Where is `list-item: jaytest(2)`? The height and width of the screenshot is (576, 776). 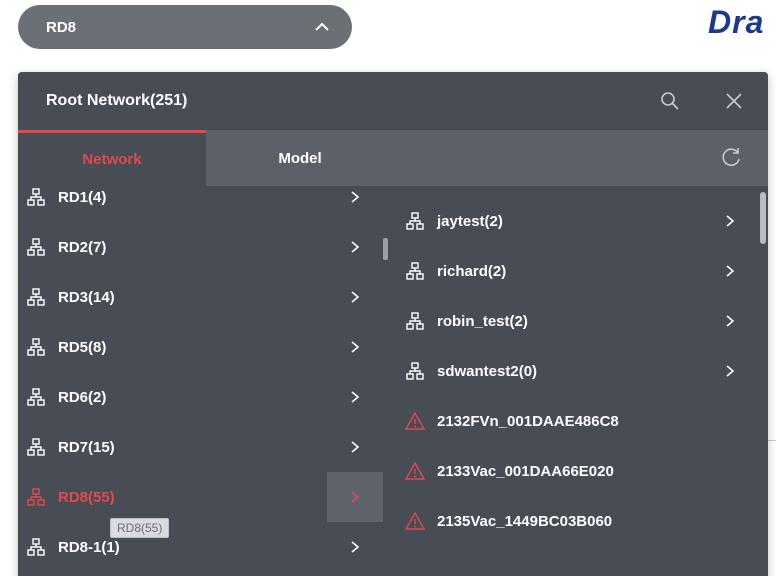
list-item: jaytest(2) is located at coordinates (578, 221).